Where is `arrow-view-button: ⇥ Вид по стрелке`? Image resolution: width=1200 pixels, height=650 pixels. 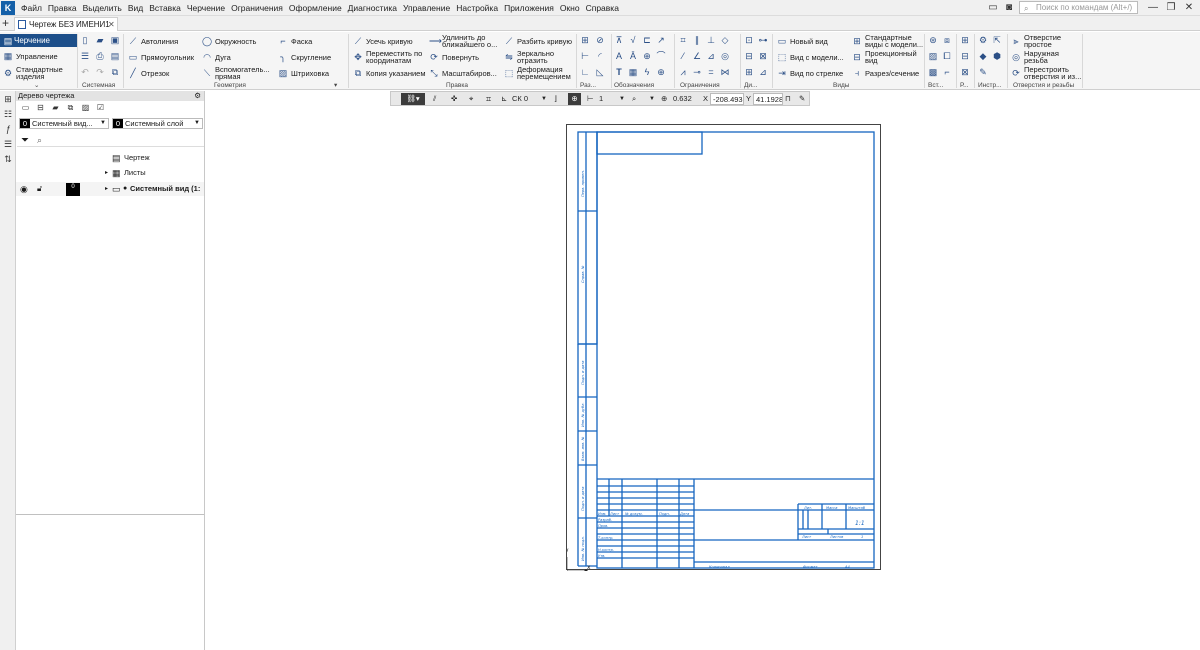 arrow-view-button: ⇥ Вид по стрелке is located at coordinates (810, 73).